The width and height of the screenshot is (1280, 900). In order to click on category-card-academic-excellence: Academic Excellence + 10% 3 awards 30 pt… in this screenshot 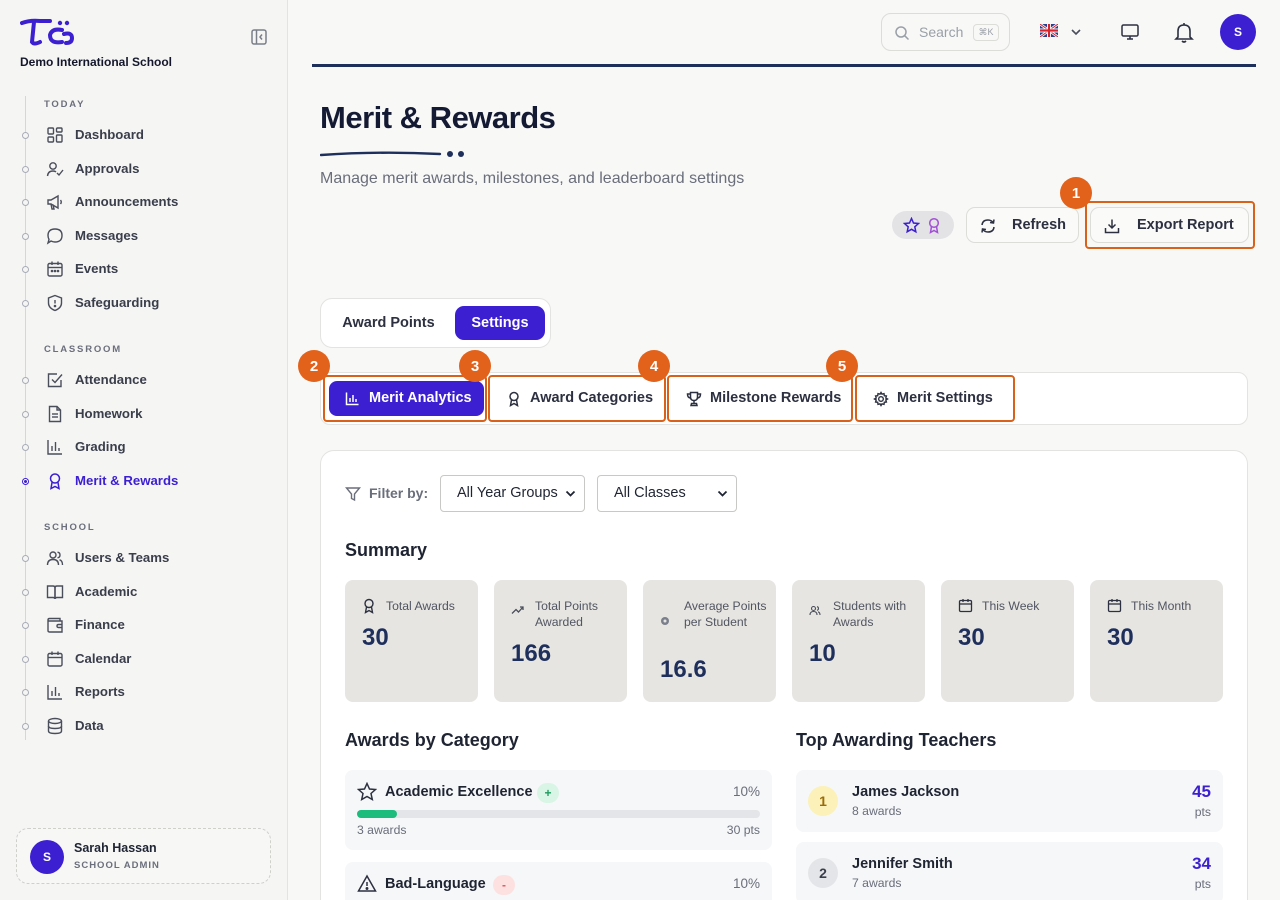, I will do `click(558, 810)`.